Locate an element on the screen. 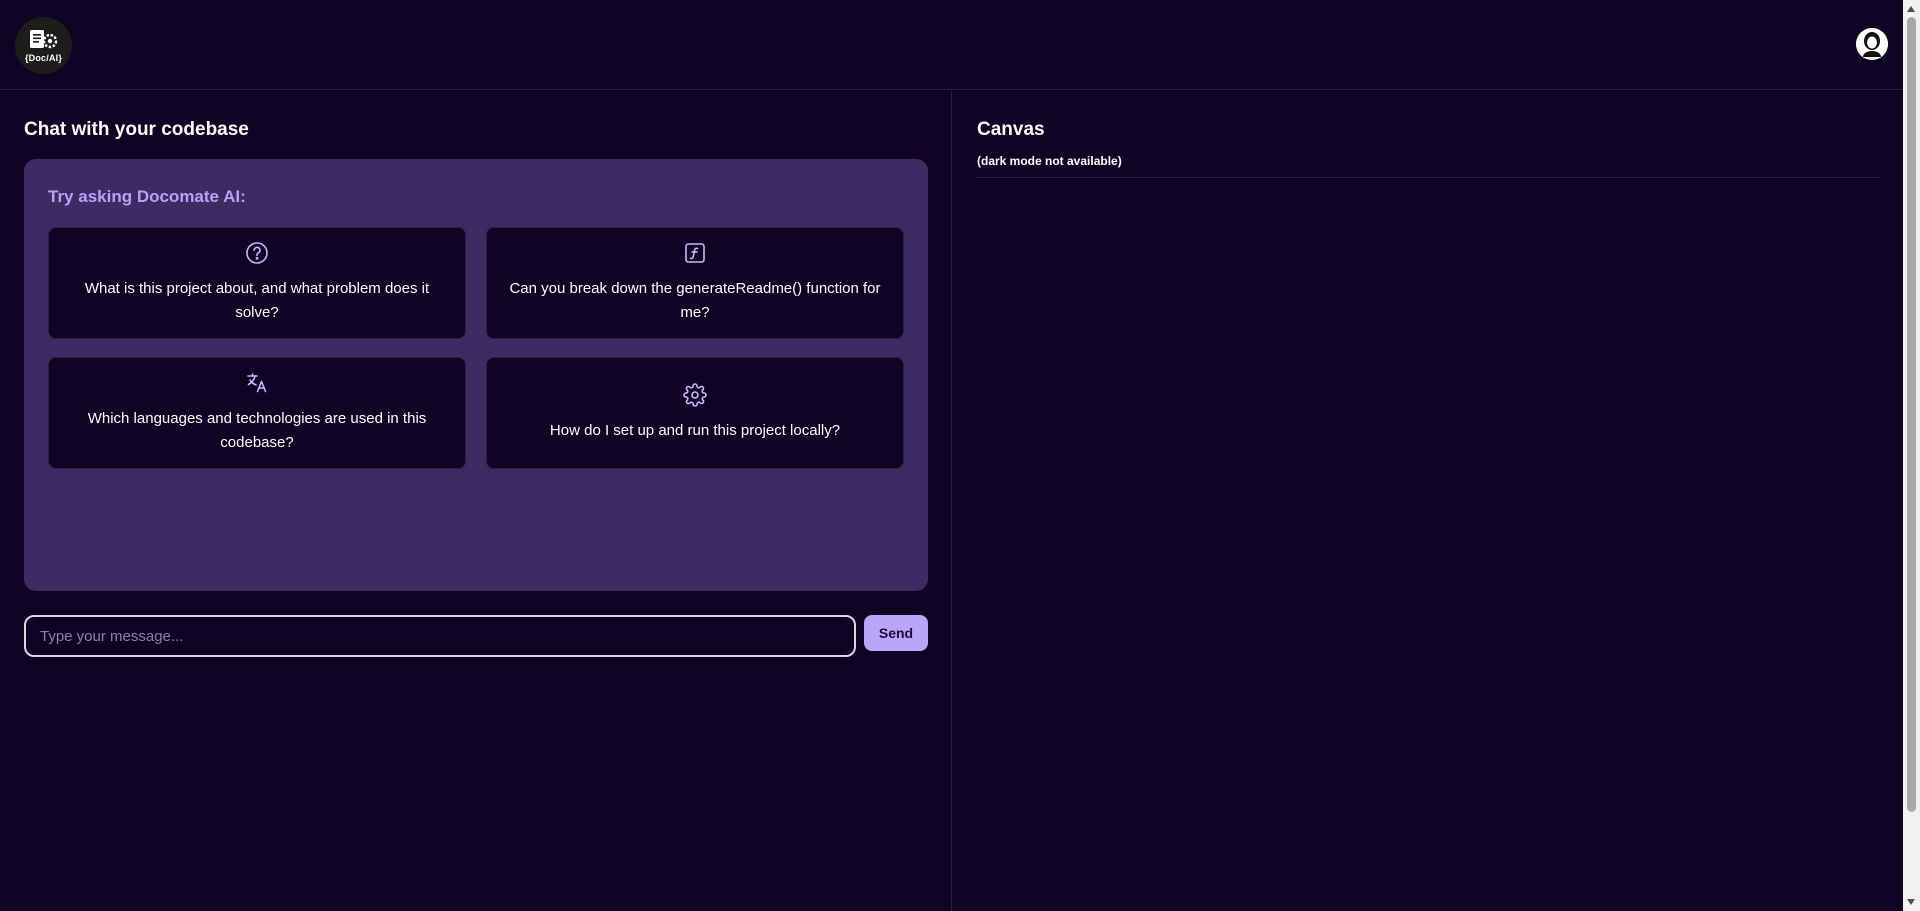  suggestions-heading: Try asking Docomate AI: is located at coordinates (147, 196).